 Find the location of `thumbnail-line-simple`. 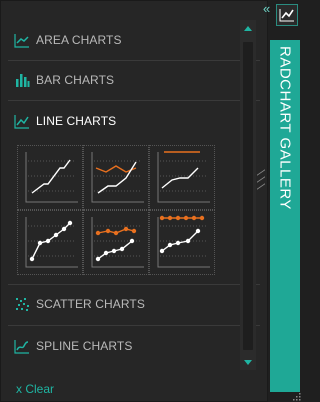

thumbnail-line-simple is located at coordinates (50, 177).